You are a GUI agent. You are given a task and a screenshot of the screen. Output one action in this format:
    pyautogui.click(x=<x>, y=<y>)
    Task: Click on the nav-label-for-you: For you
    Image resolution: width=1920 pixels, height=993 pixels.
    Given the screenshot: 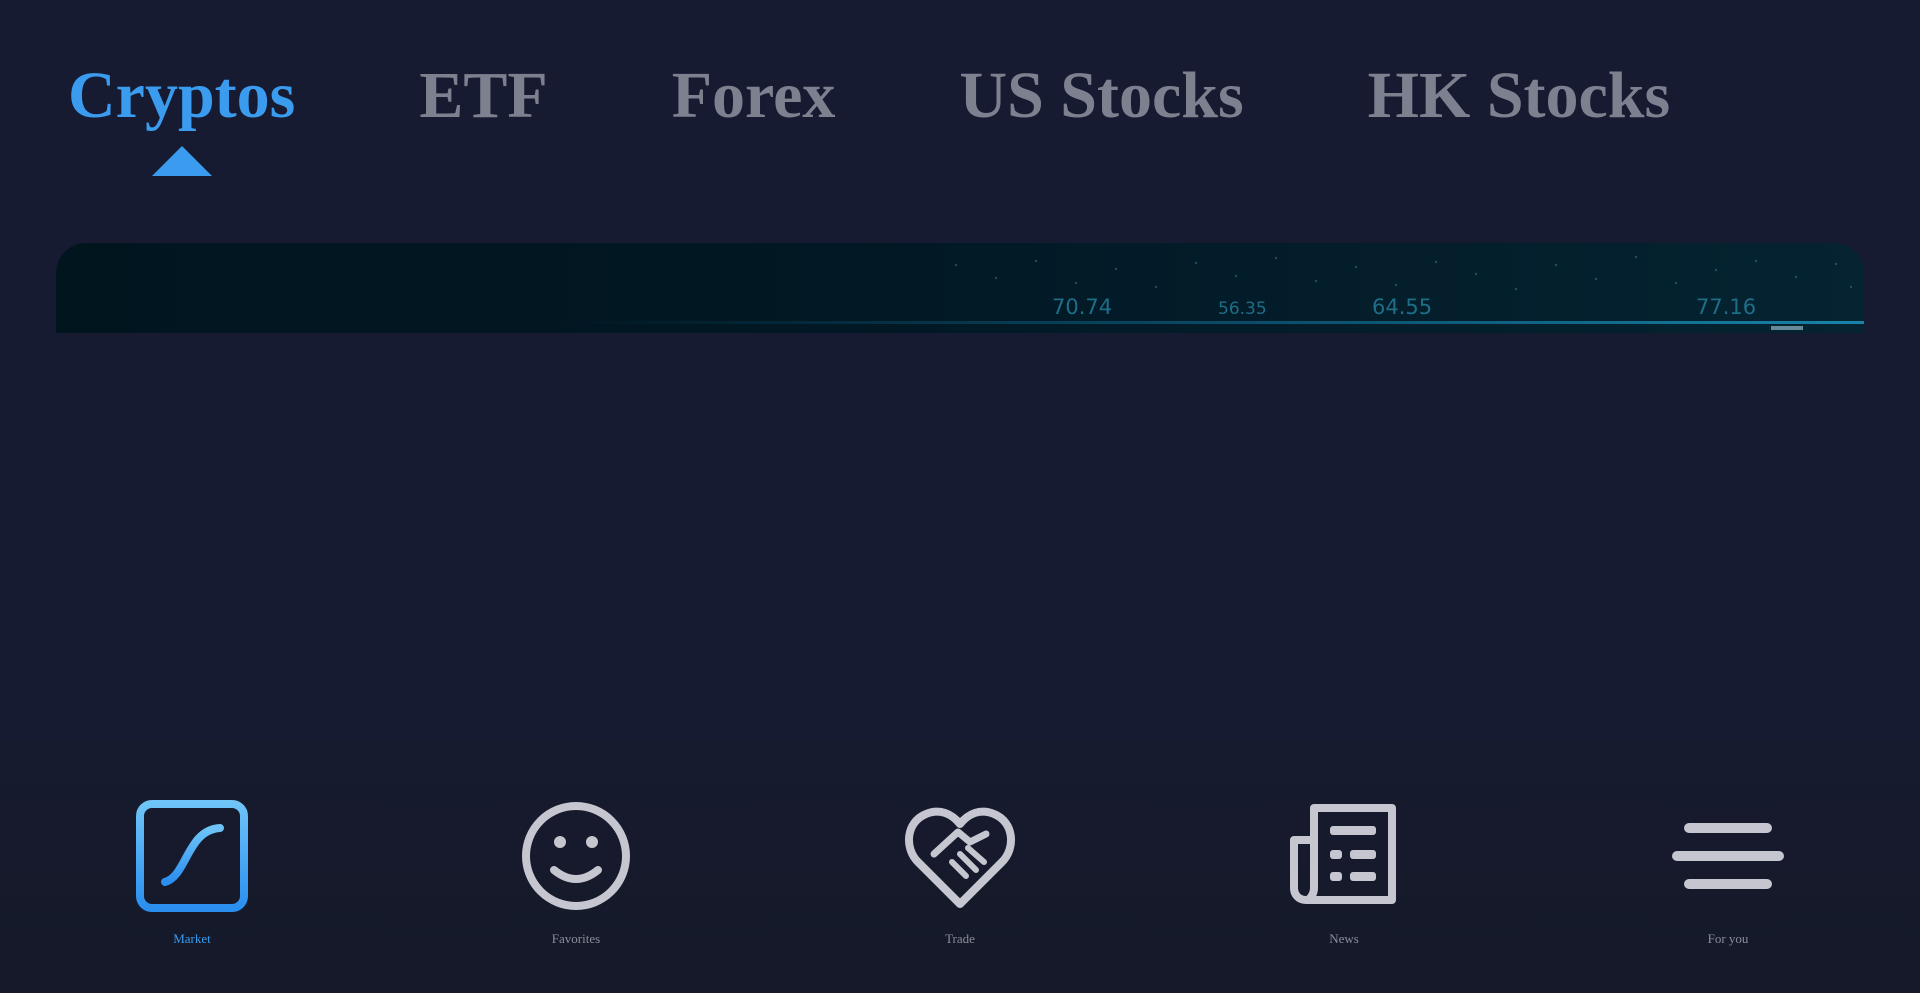 What is the action you would take?
    pyautogui.click(x=1728, y=938)
    